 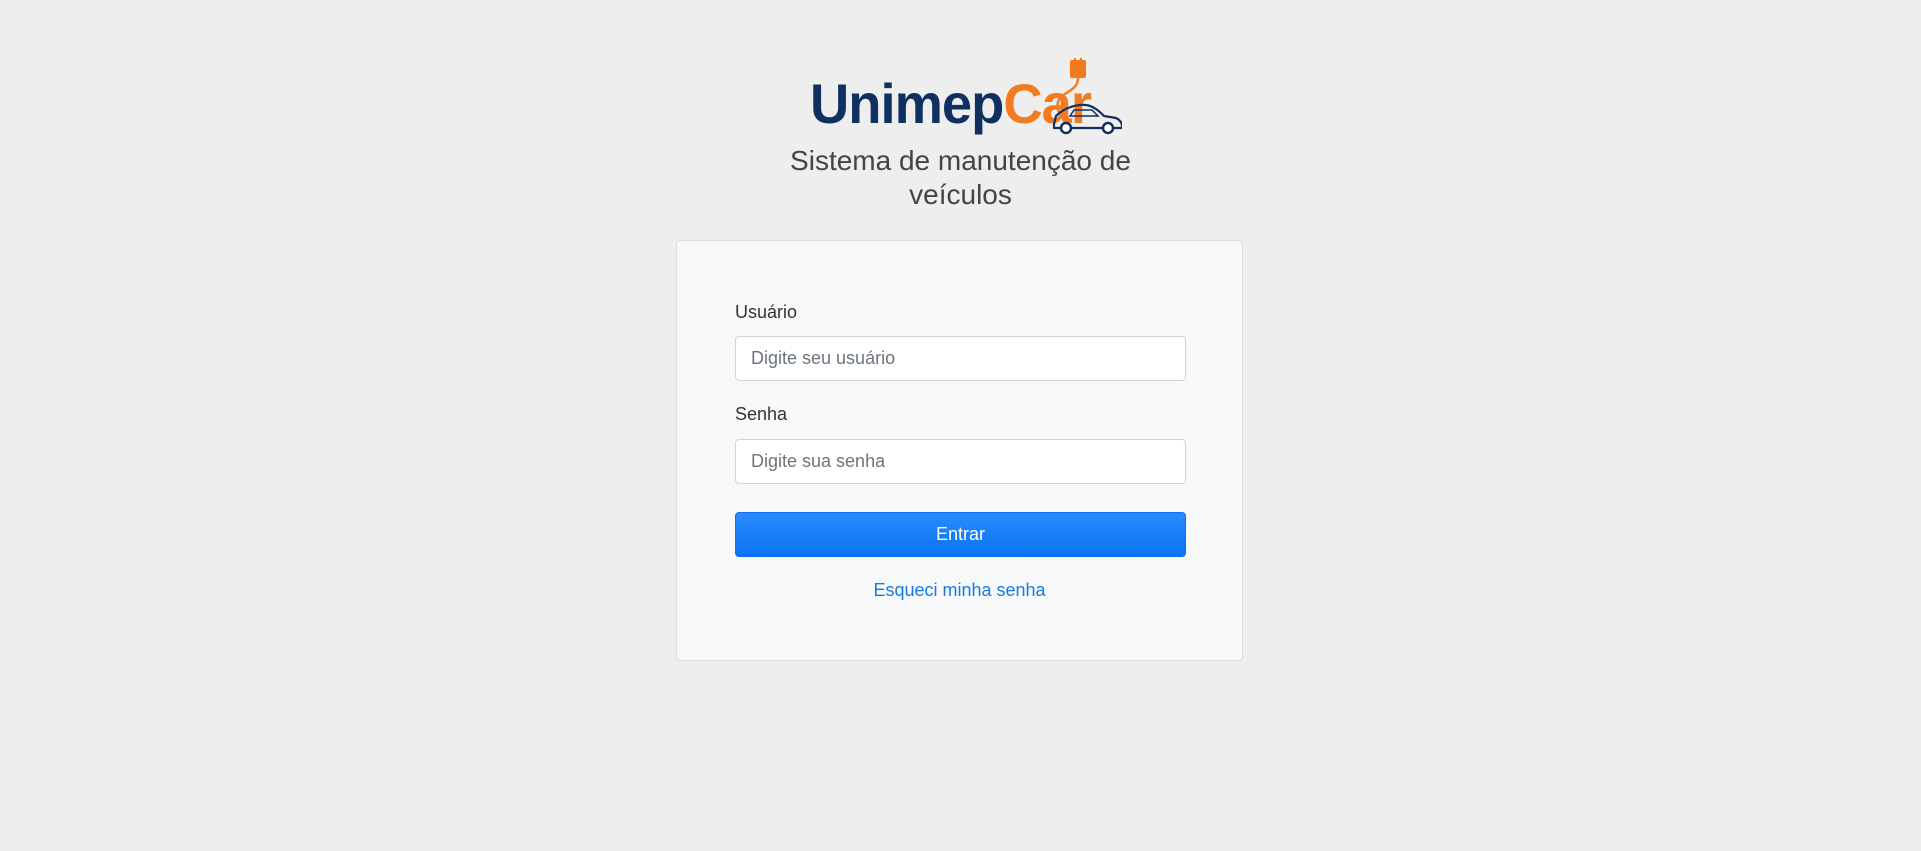 I want to click on brand-logo: UnimepCar, so click(x=966, y=98).